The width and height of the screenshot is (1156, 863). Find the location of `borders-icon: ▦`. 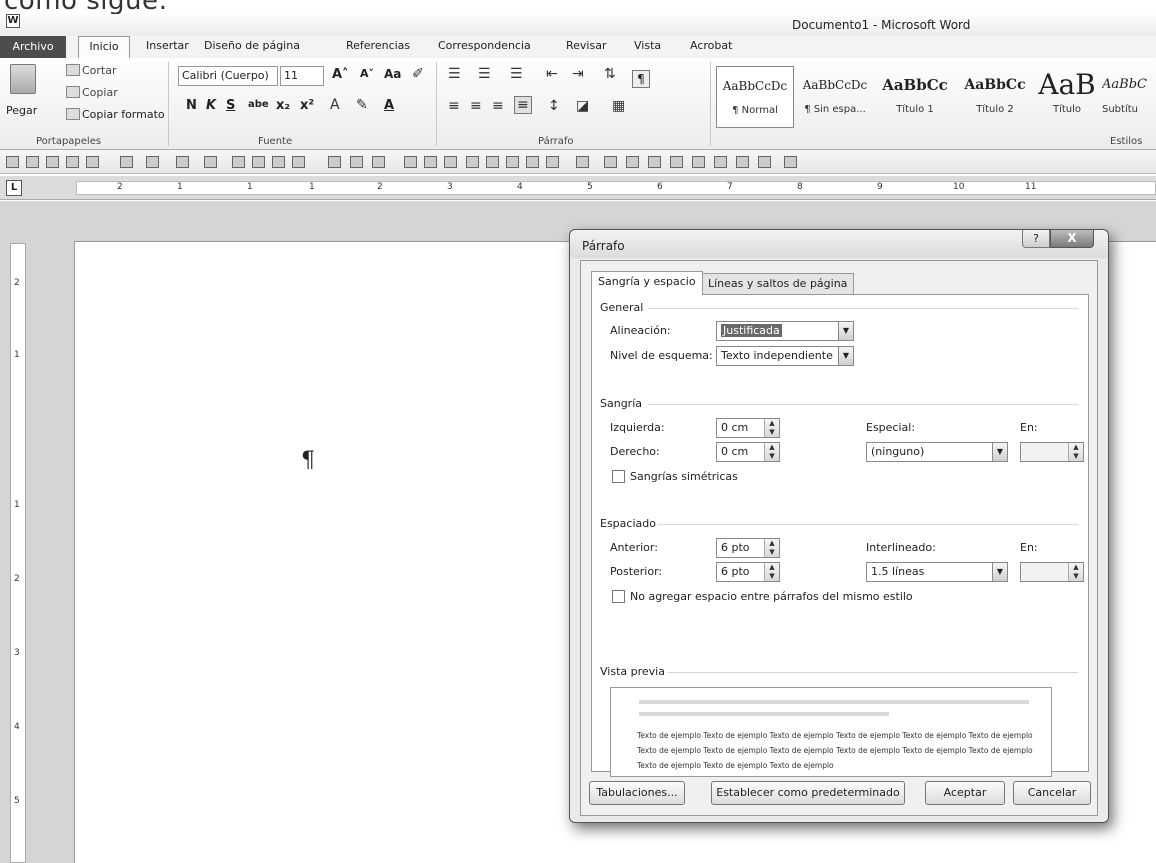

borders-icon: ▦ is located at coordinates (618, 106).